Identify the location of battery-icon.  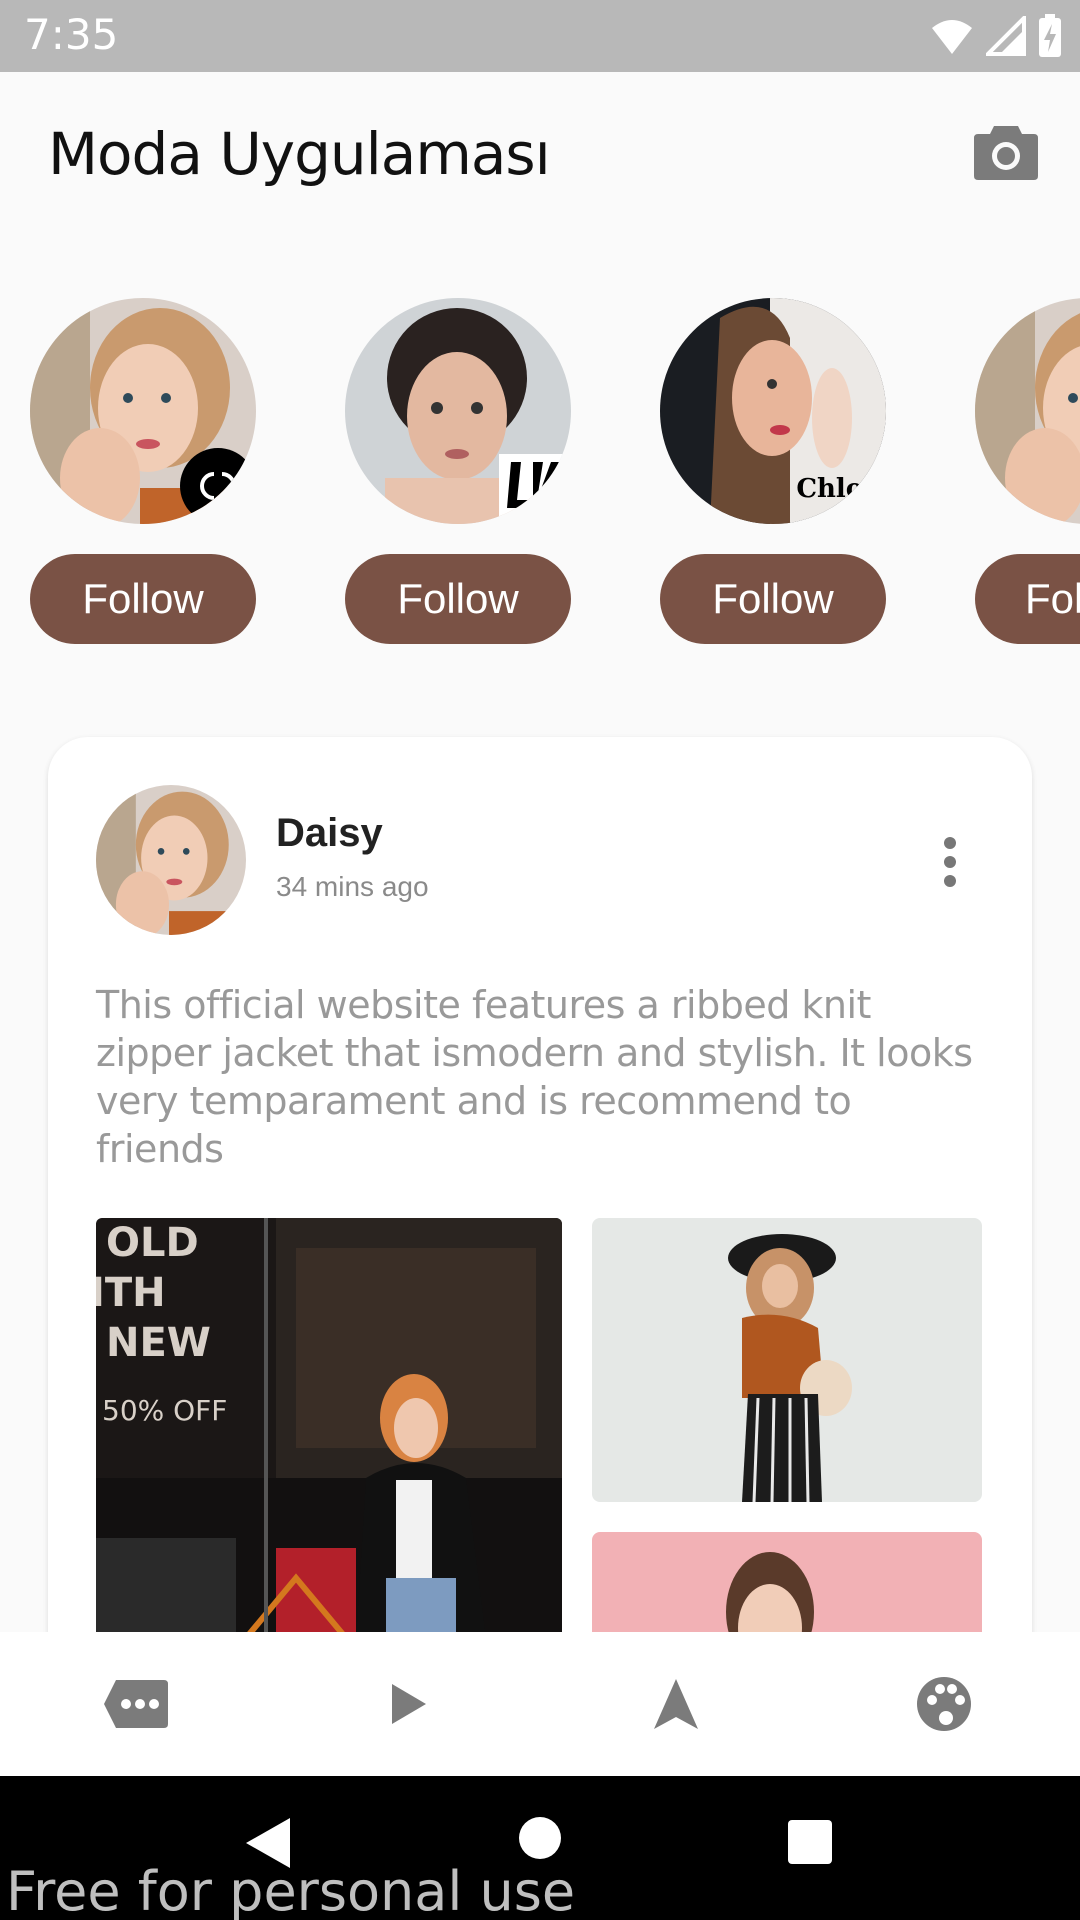
(1050, 35).